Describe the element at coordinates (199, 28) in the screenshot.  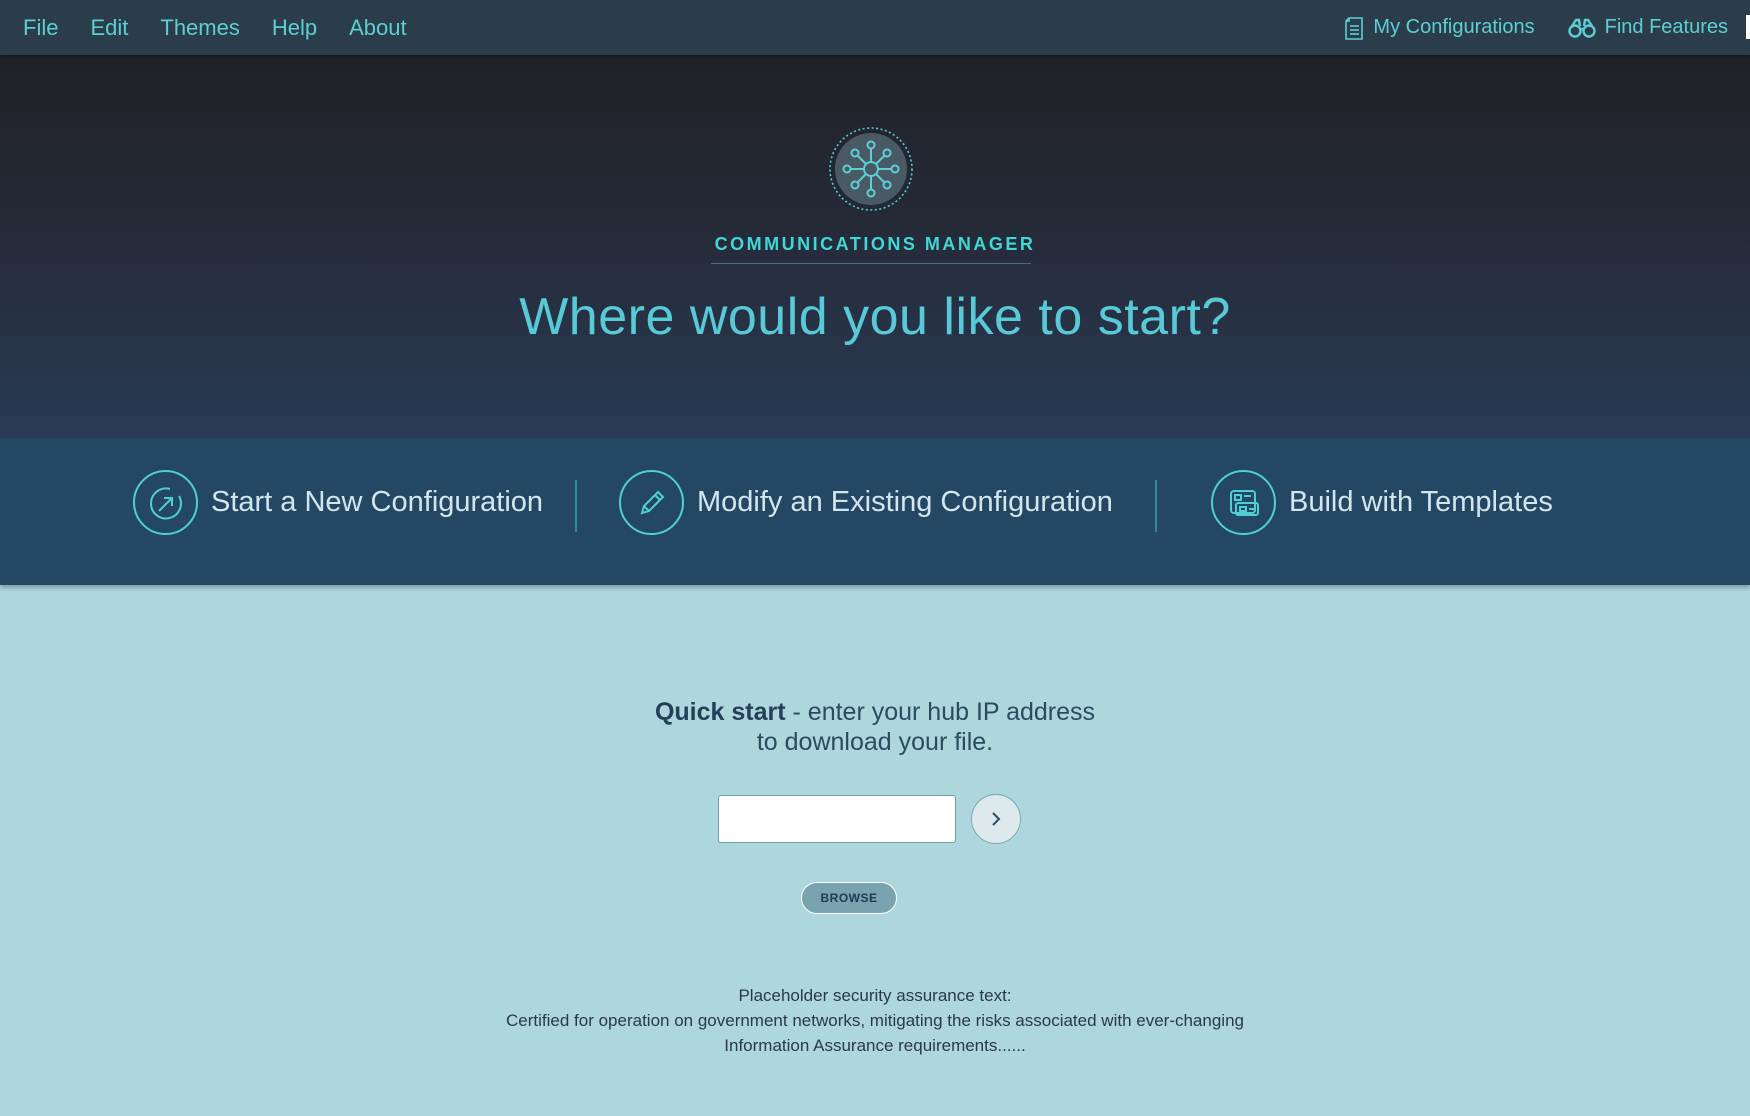
I see `menu-themes: Themes` at that location.